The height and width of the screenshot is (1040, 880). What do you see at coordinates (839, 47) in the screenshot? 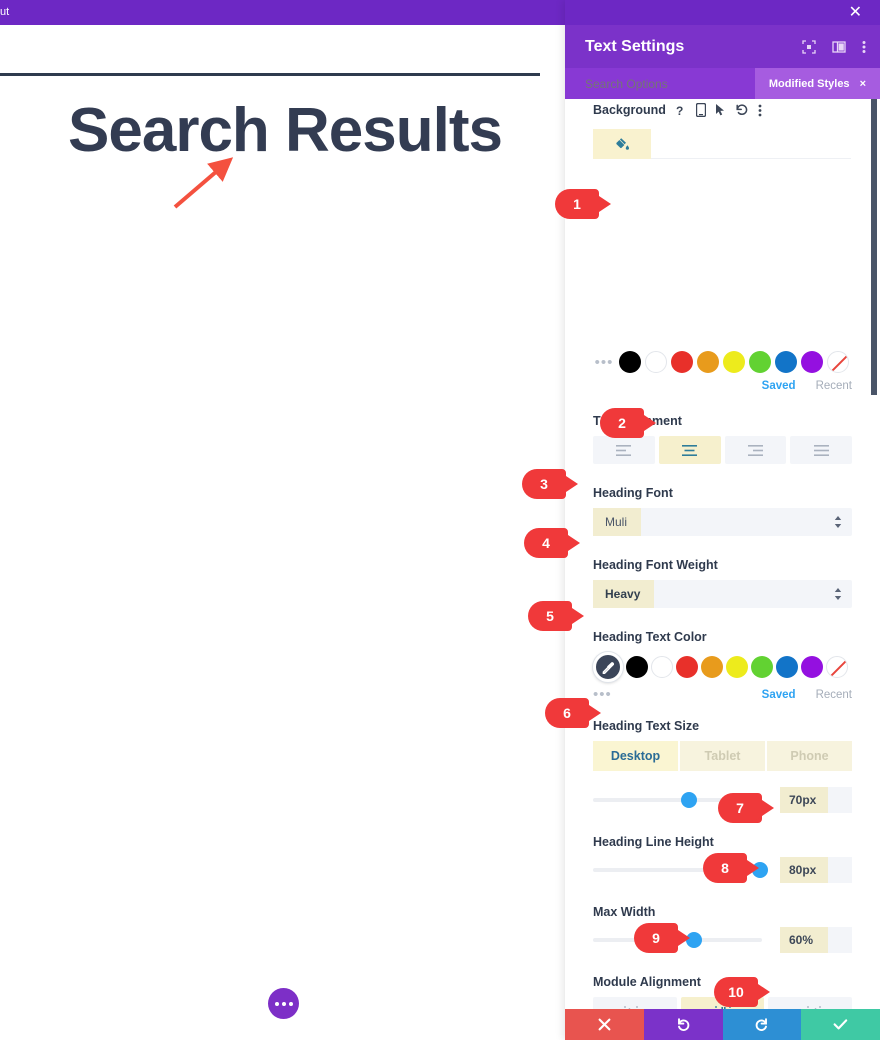
I see `panel-layout-icon` at bounding box center [839, 47].